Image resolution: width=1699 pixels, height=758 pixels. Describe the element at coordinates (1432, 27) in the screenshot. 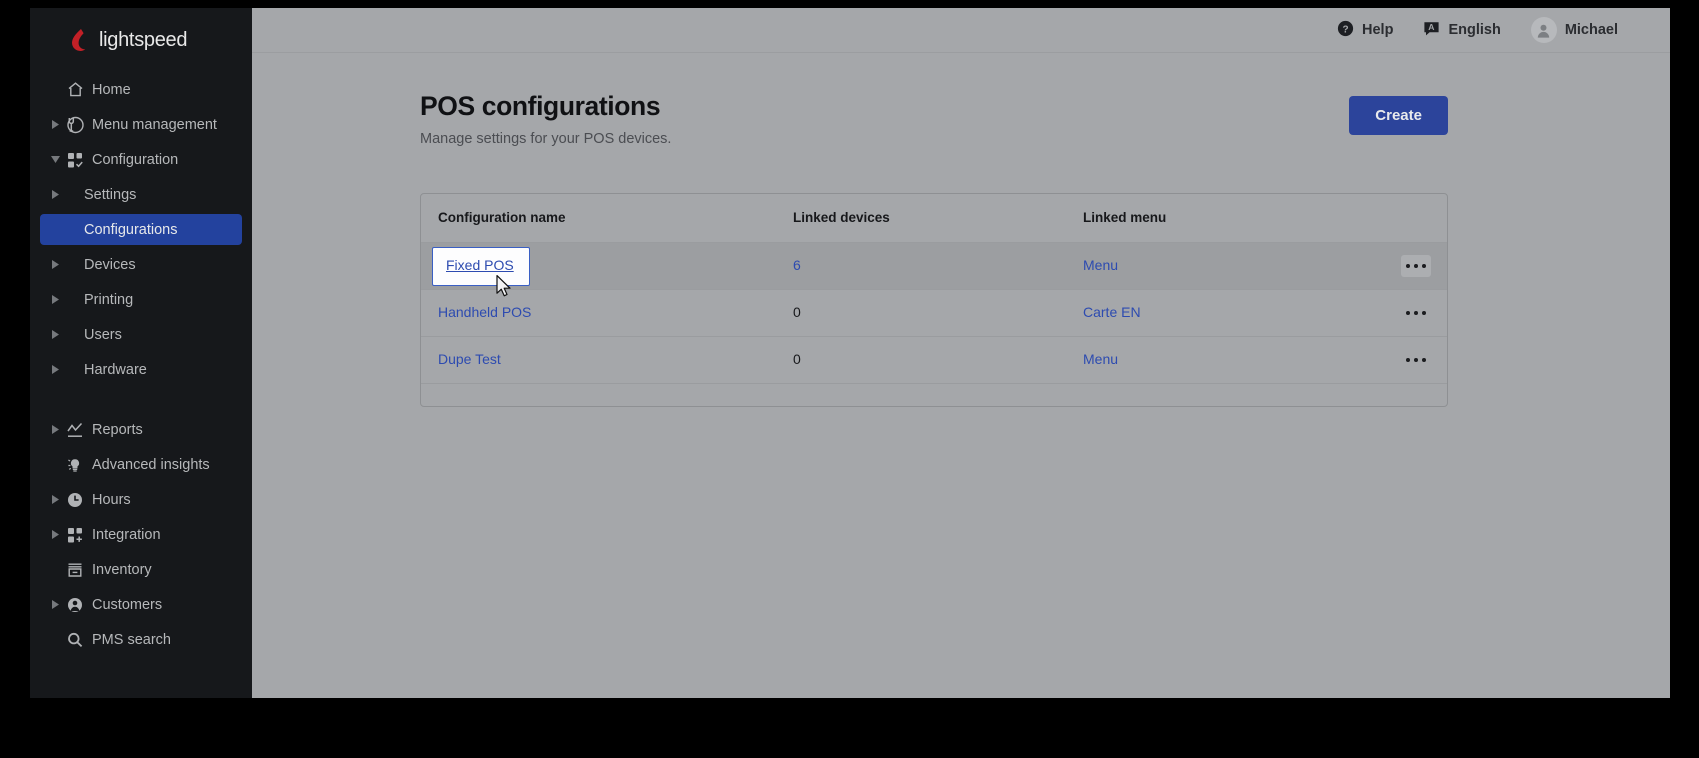

I see `svg-text: A` at that location.